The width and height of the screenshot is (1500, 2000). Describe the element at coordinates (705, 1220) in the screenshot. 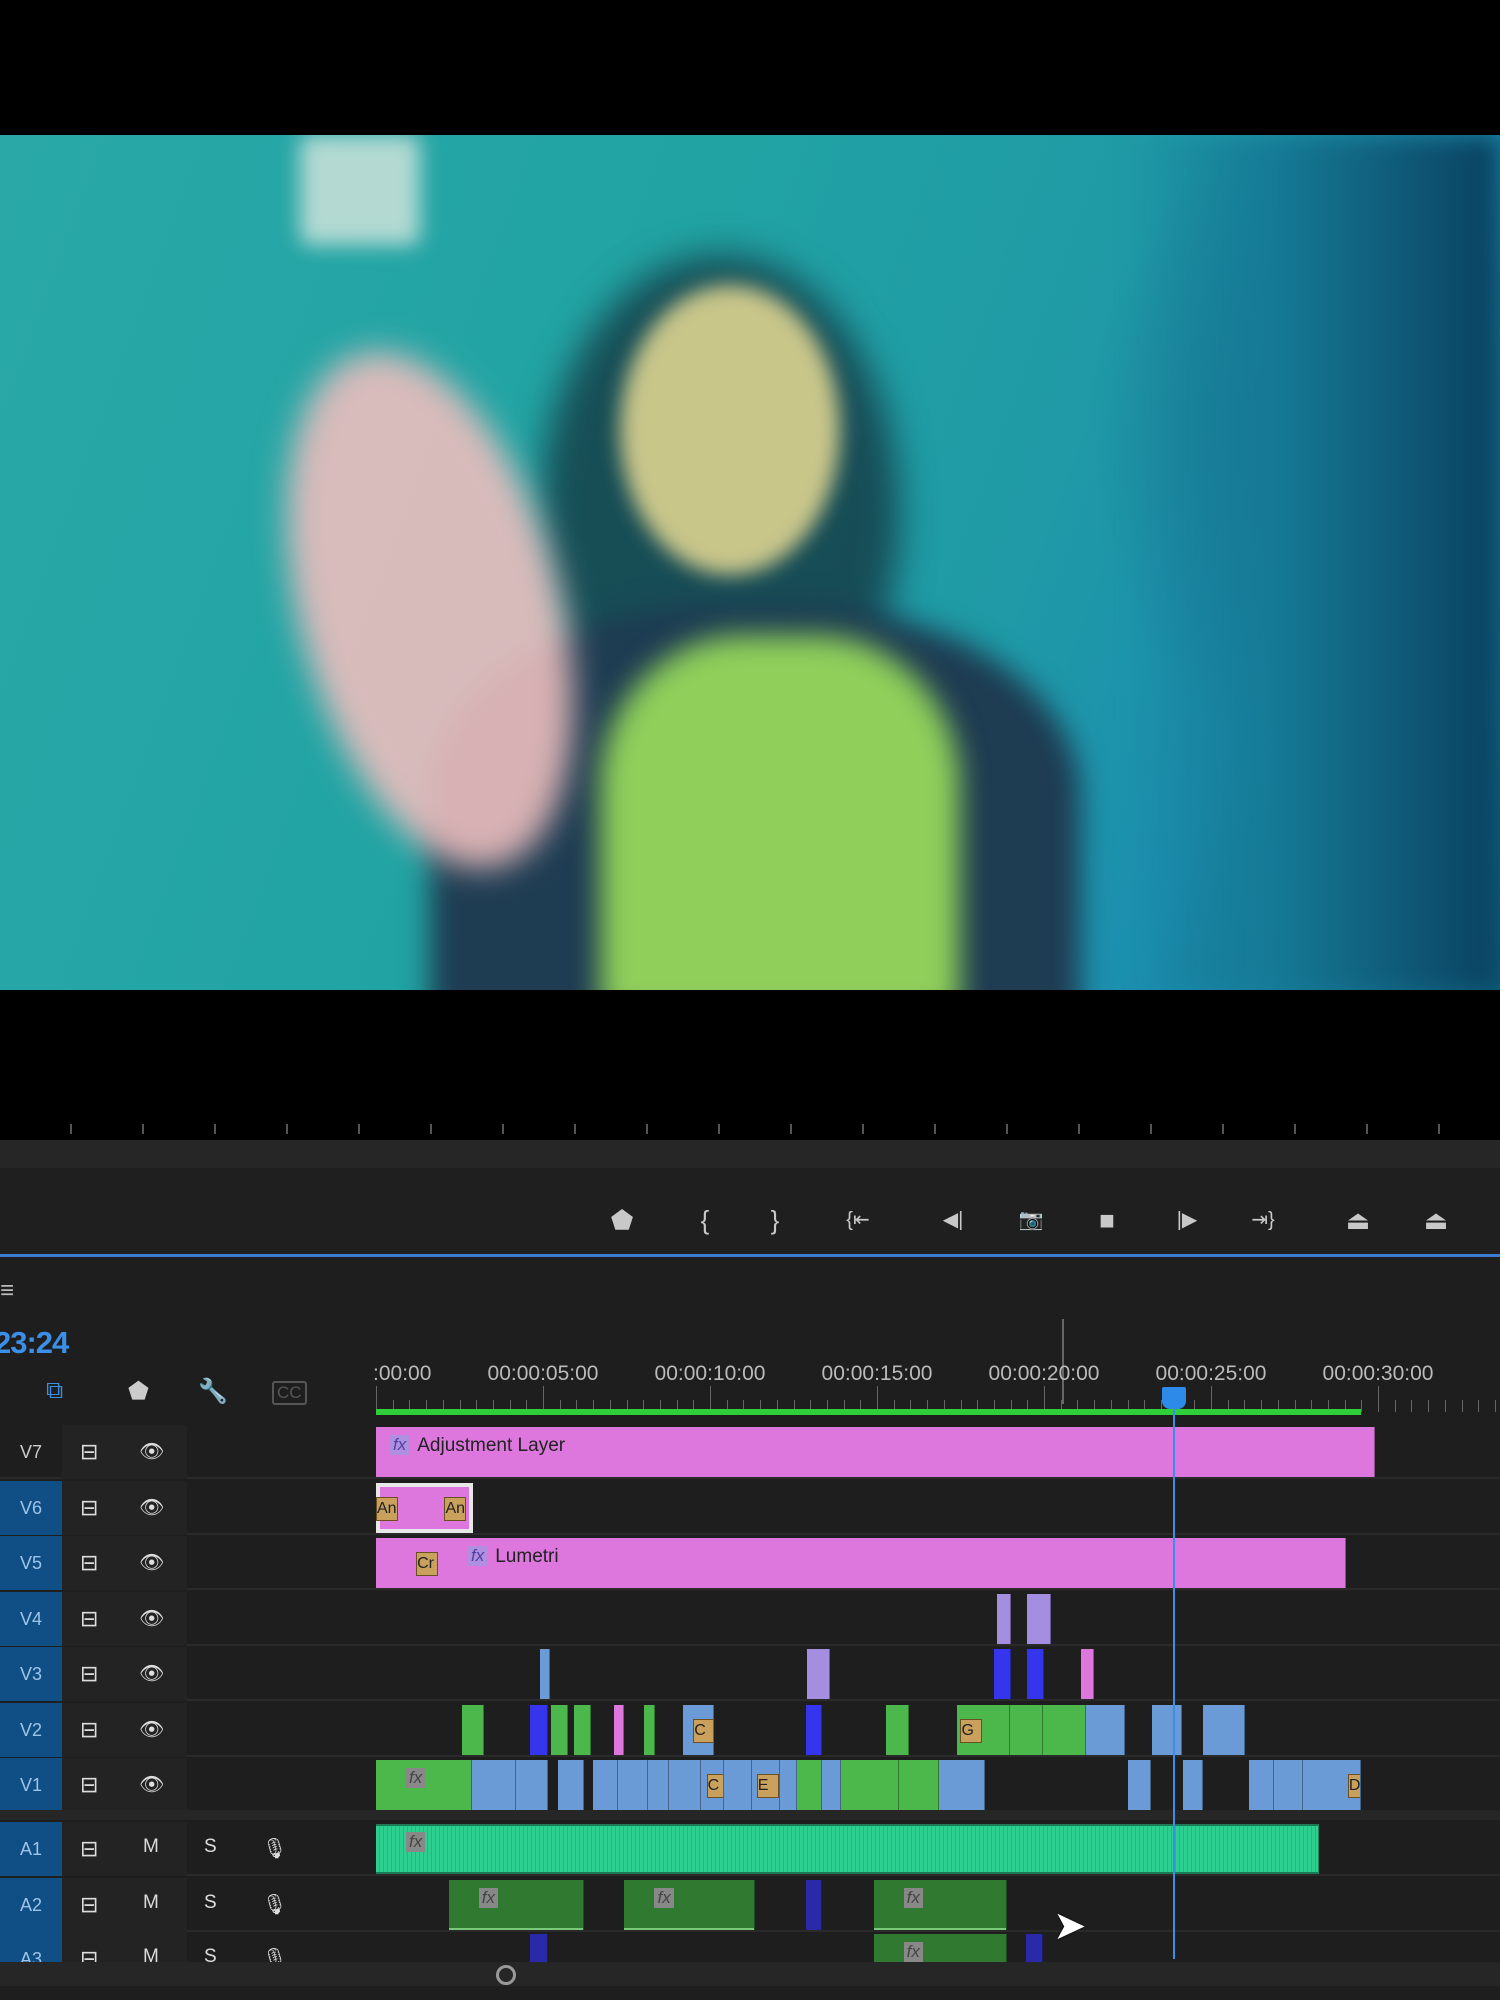

I see `mark-in-button: {` at that location.